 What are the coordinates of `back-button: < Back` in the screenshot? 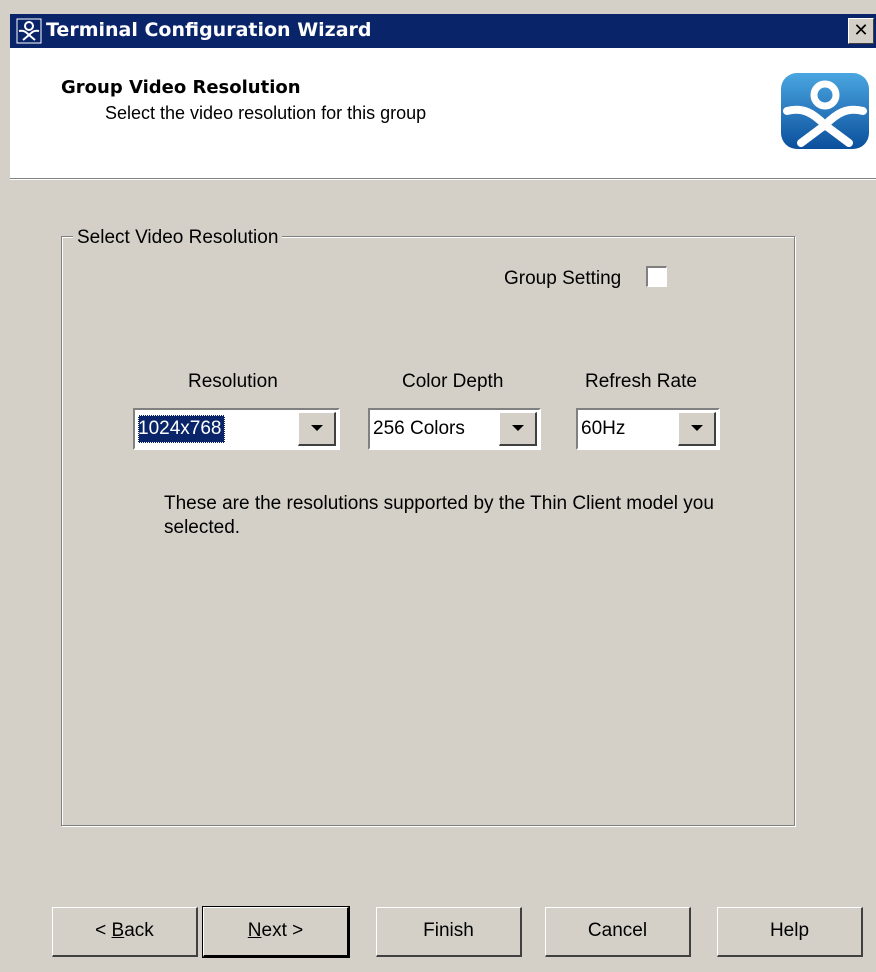 It's located at (125, 932).